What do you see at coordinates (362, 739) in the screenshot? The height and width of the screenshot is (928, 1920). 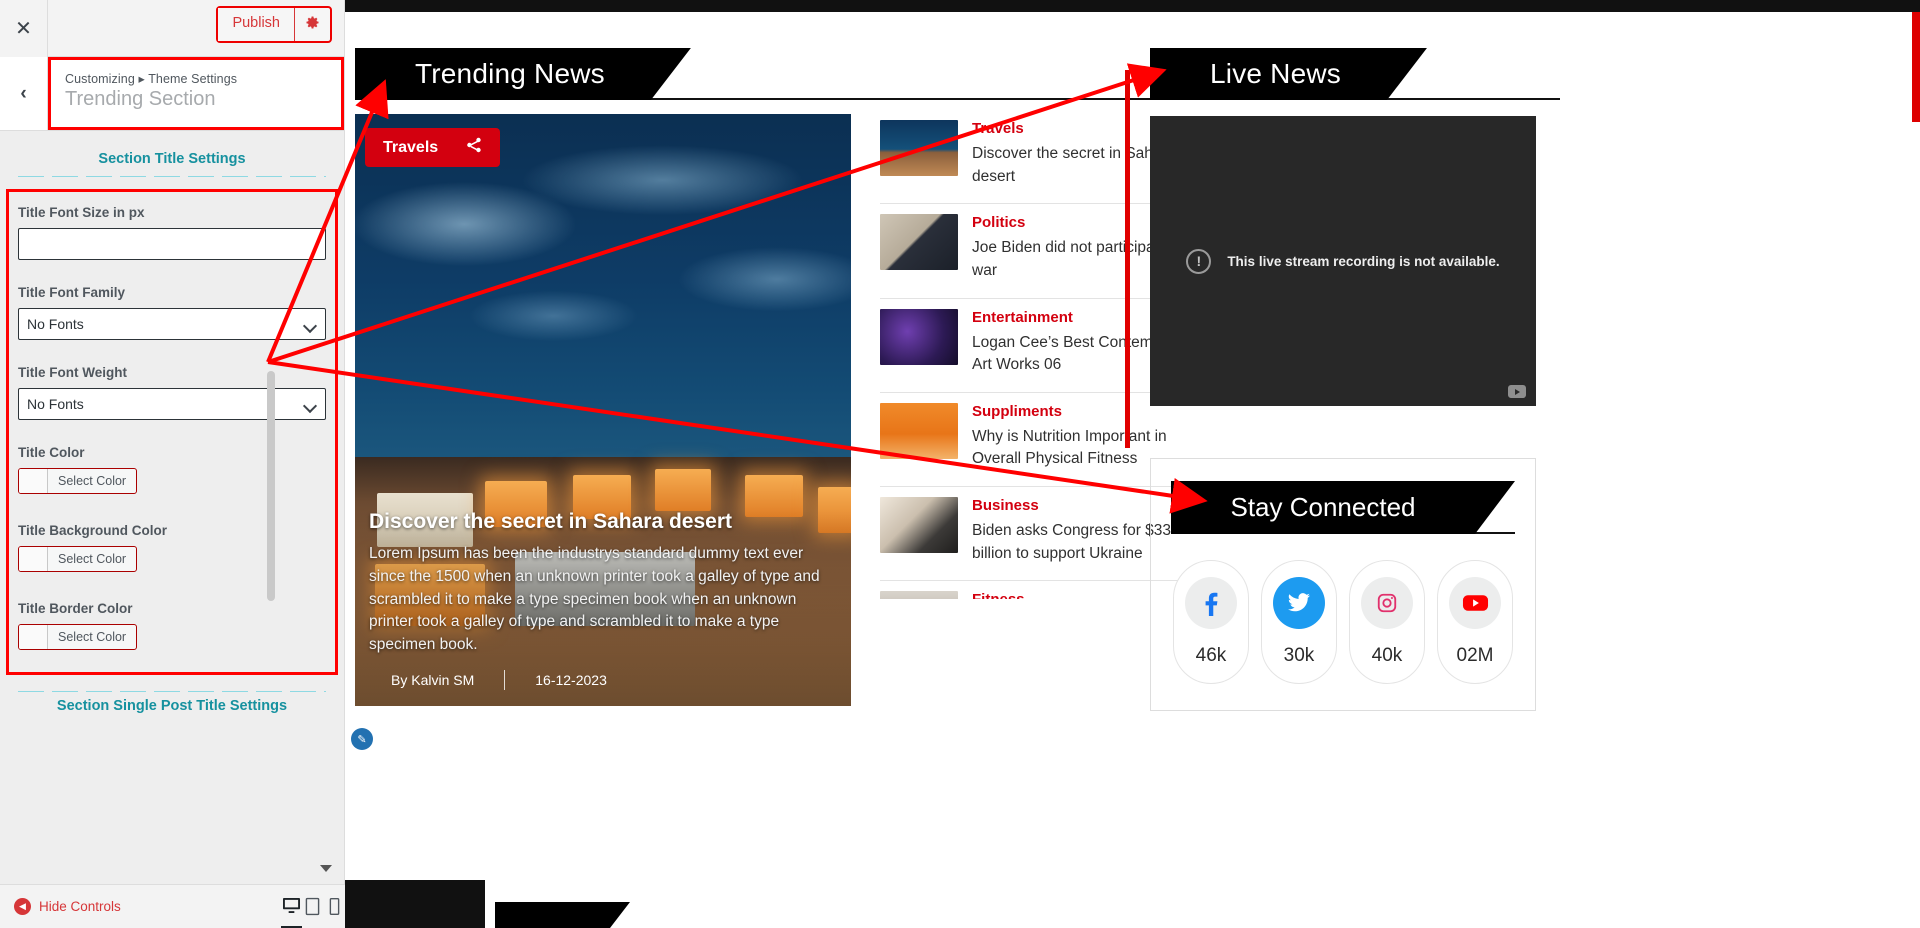 I see `edit-pencil-icon: ✎` at bounding box center [362, 739].